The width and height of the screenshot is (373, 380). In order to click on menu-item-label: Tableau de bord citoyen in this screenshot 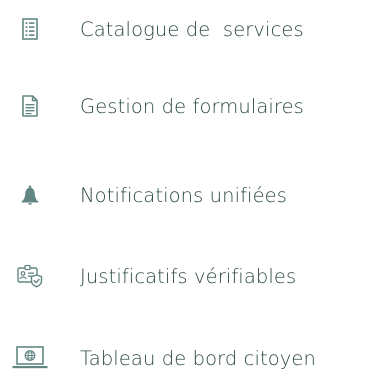, I will do `click(198, 358)`.